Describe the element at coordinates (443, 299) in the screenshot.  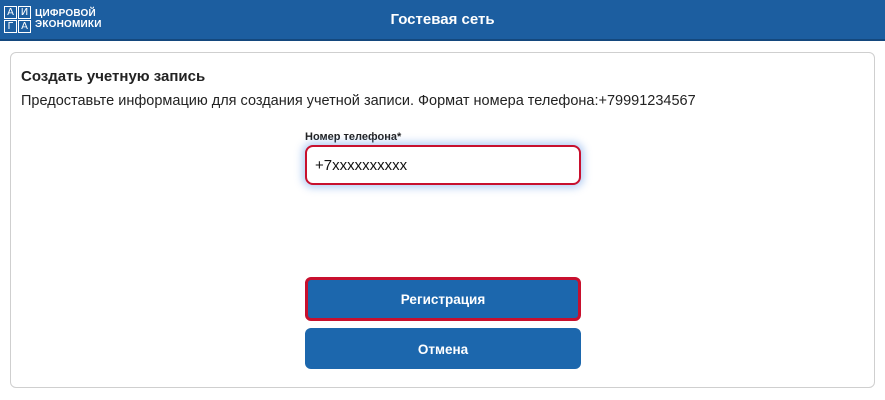
I see `register-button: Регистрация` at that location.